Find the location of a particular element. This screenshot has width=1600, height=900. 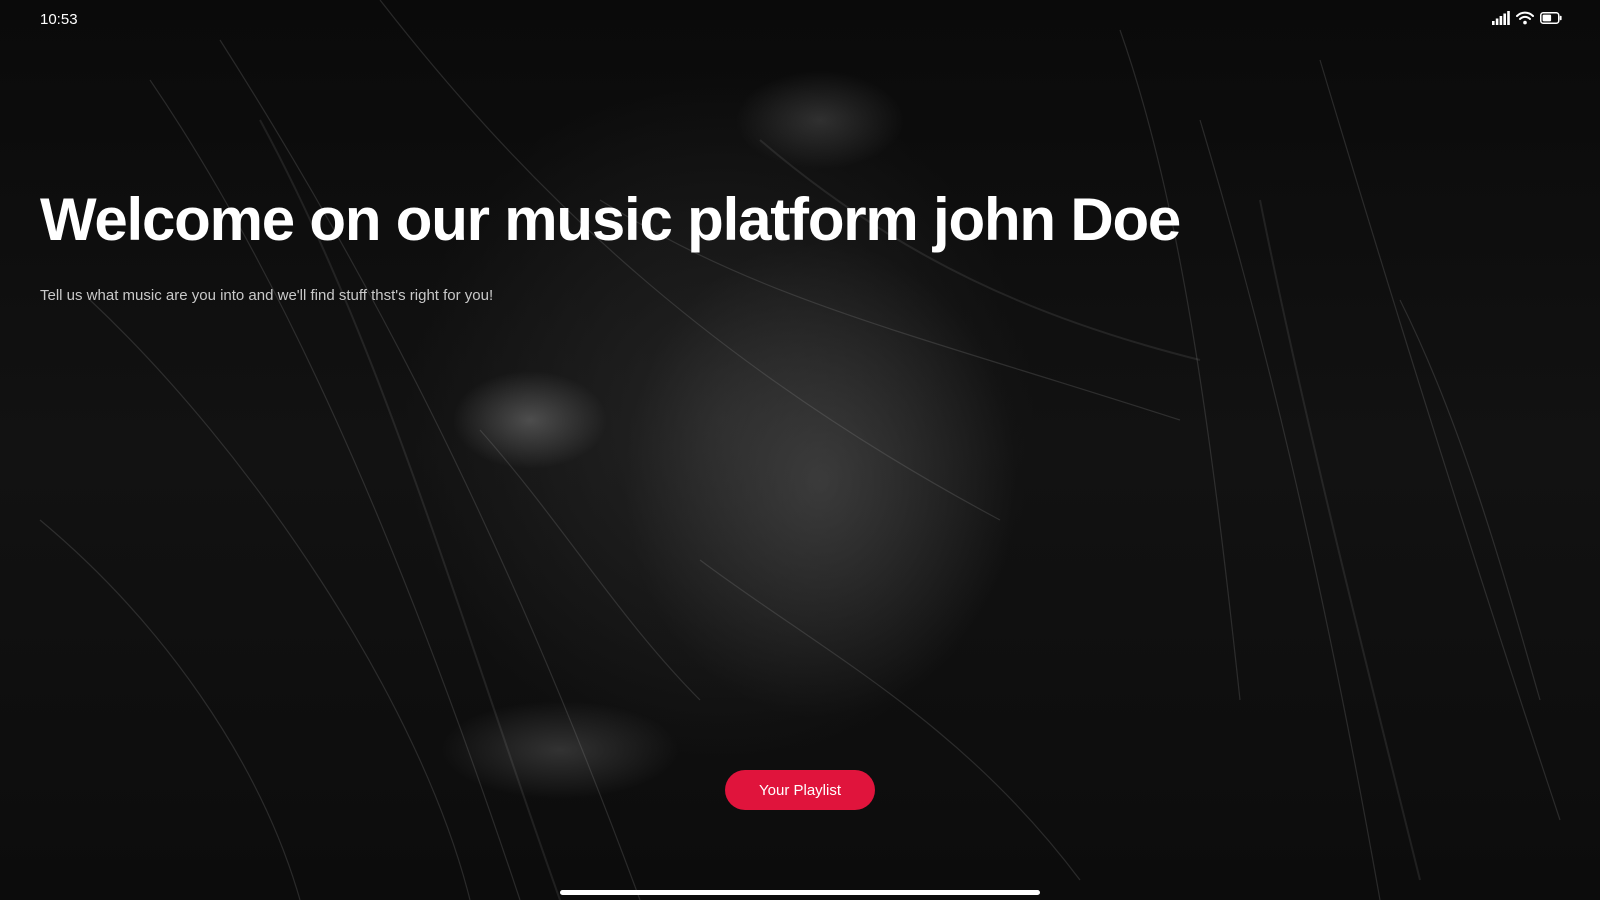

your-playlist-button: Your Playlist is located at coordinates (800, 790).